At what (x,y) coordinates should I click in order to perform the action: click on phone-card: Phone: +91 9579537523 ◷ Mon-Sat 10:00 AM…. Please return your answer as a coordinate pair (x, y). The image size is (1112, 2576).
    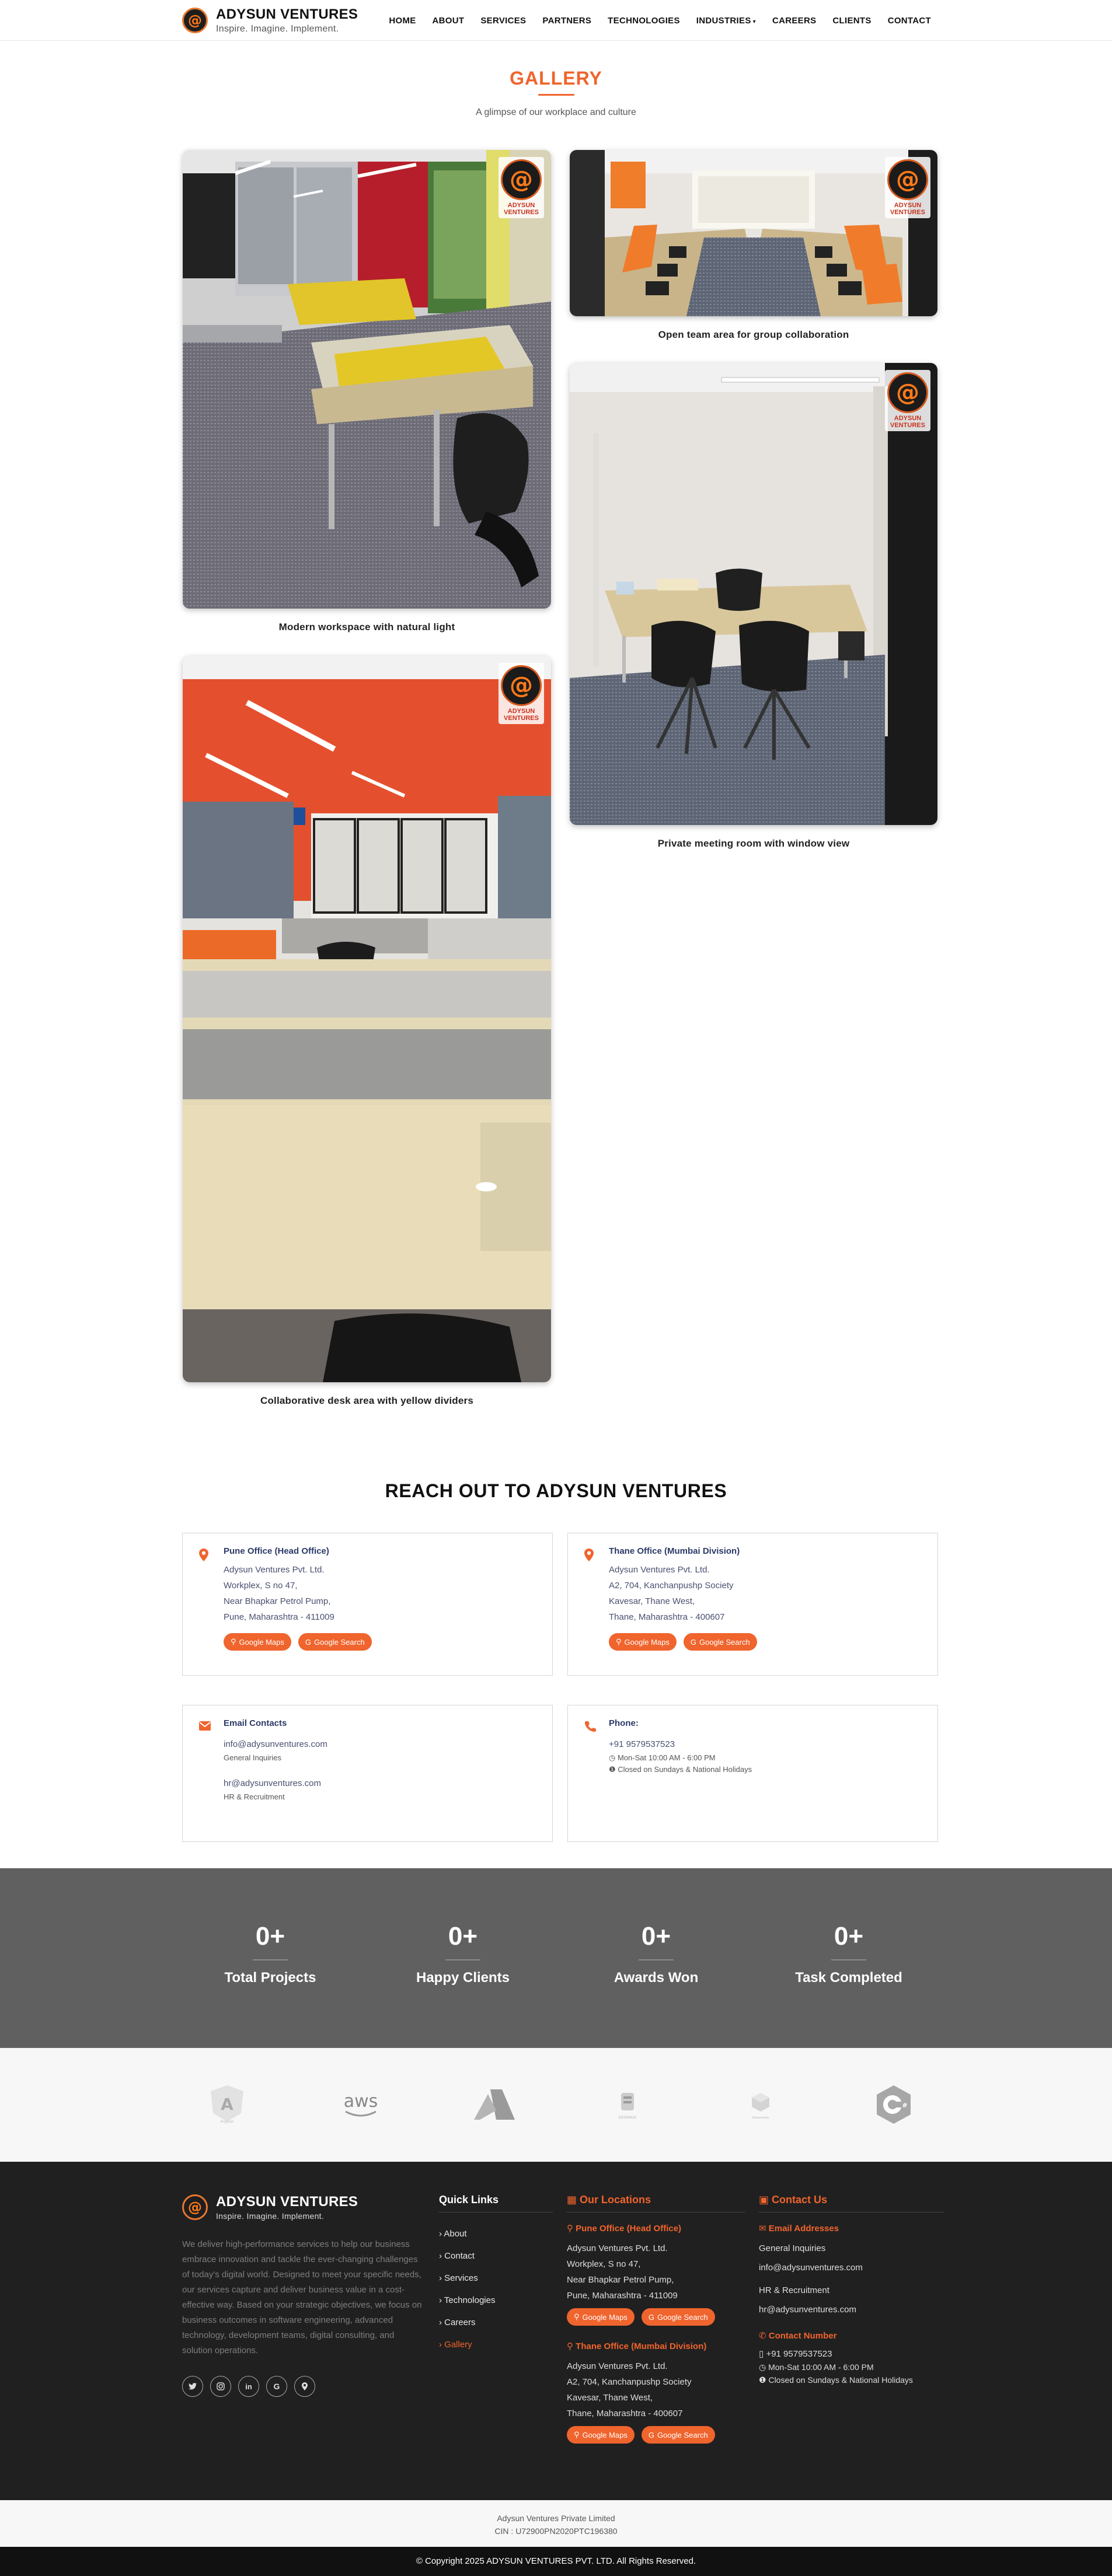
    Looking at the image, I should click on (752, 1773).